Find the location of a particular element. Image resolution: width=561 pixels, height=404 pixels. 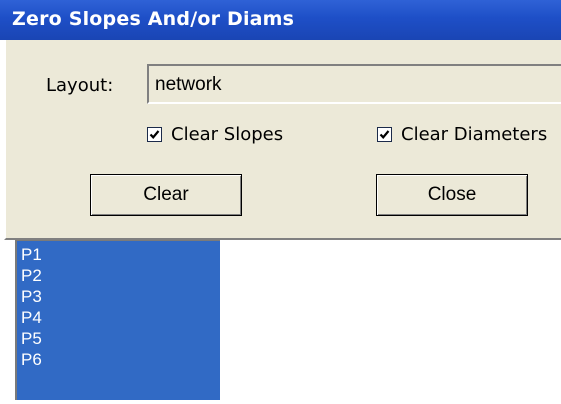

clear-slopes-checkbox-box is located at coordinates (154, 134).